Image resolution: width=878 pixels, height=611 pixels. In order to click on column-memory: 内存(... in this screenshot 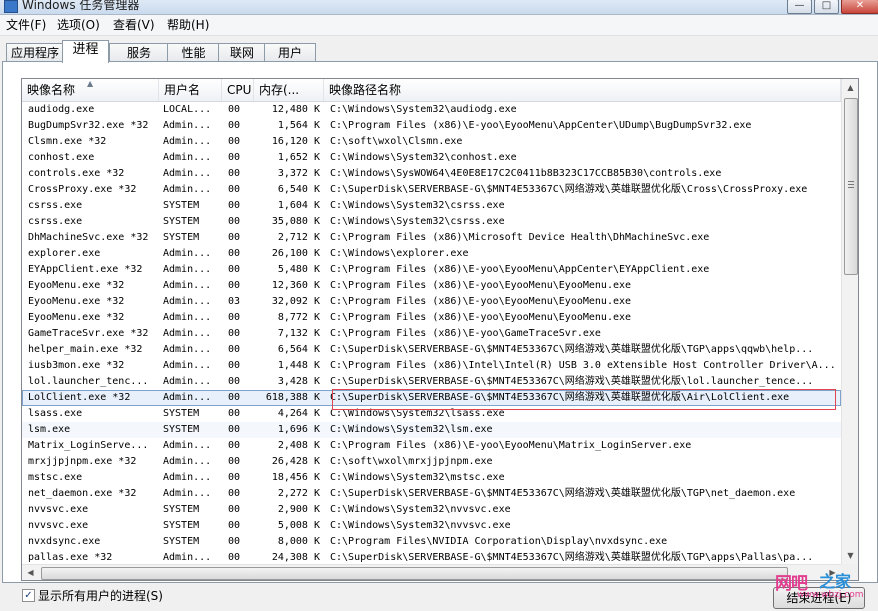, I will do `click(289, 90)`.